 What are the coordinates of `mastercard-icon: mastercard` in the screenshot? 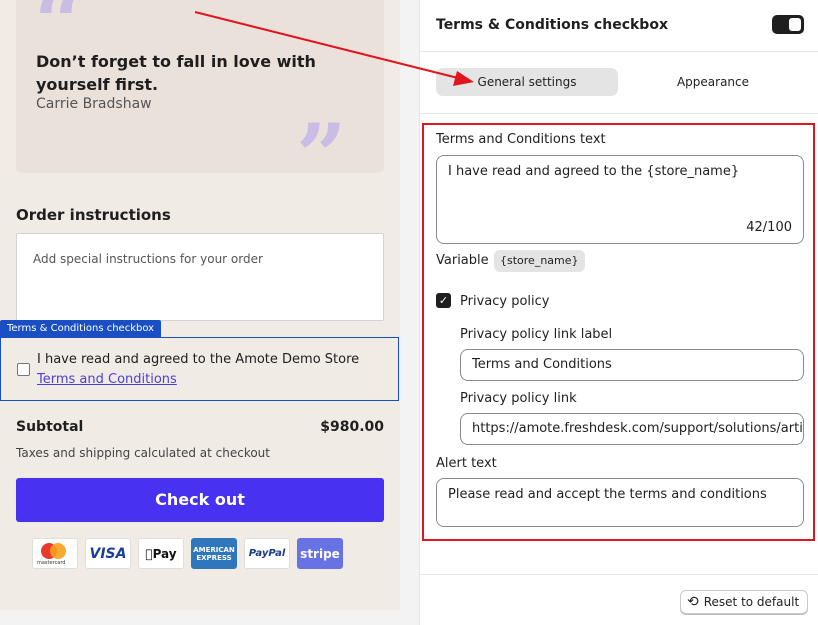 It's located at (55, 553).